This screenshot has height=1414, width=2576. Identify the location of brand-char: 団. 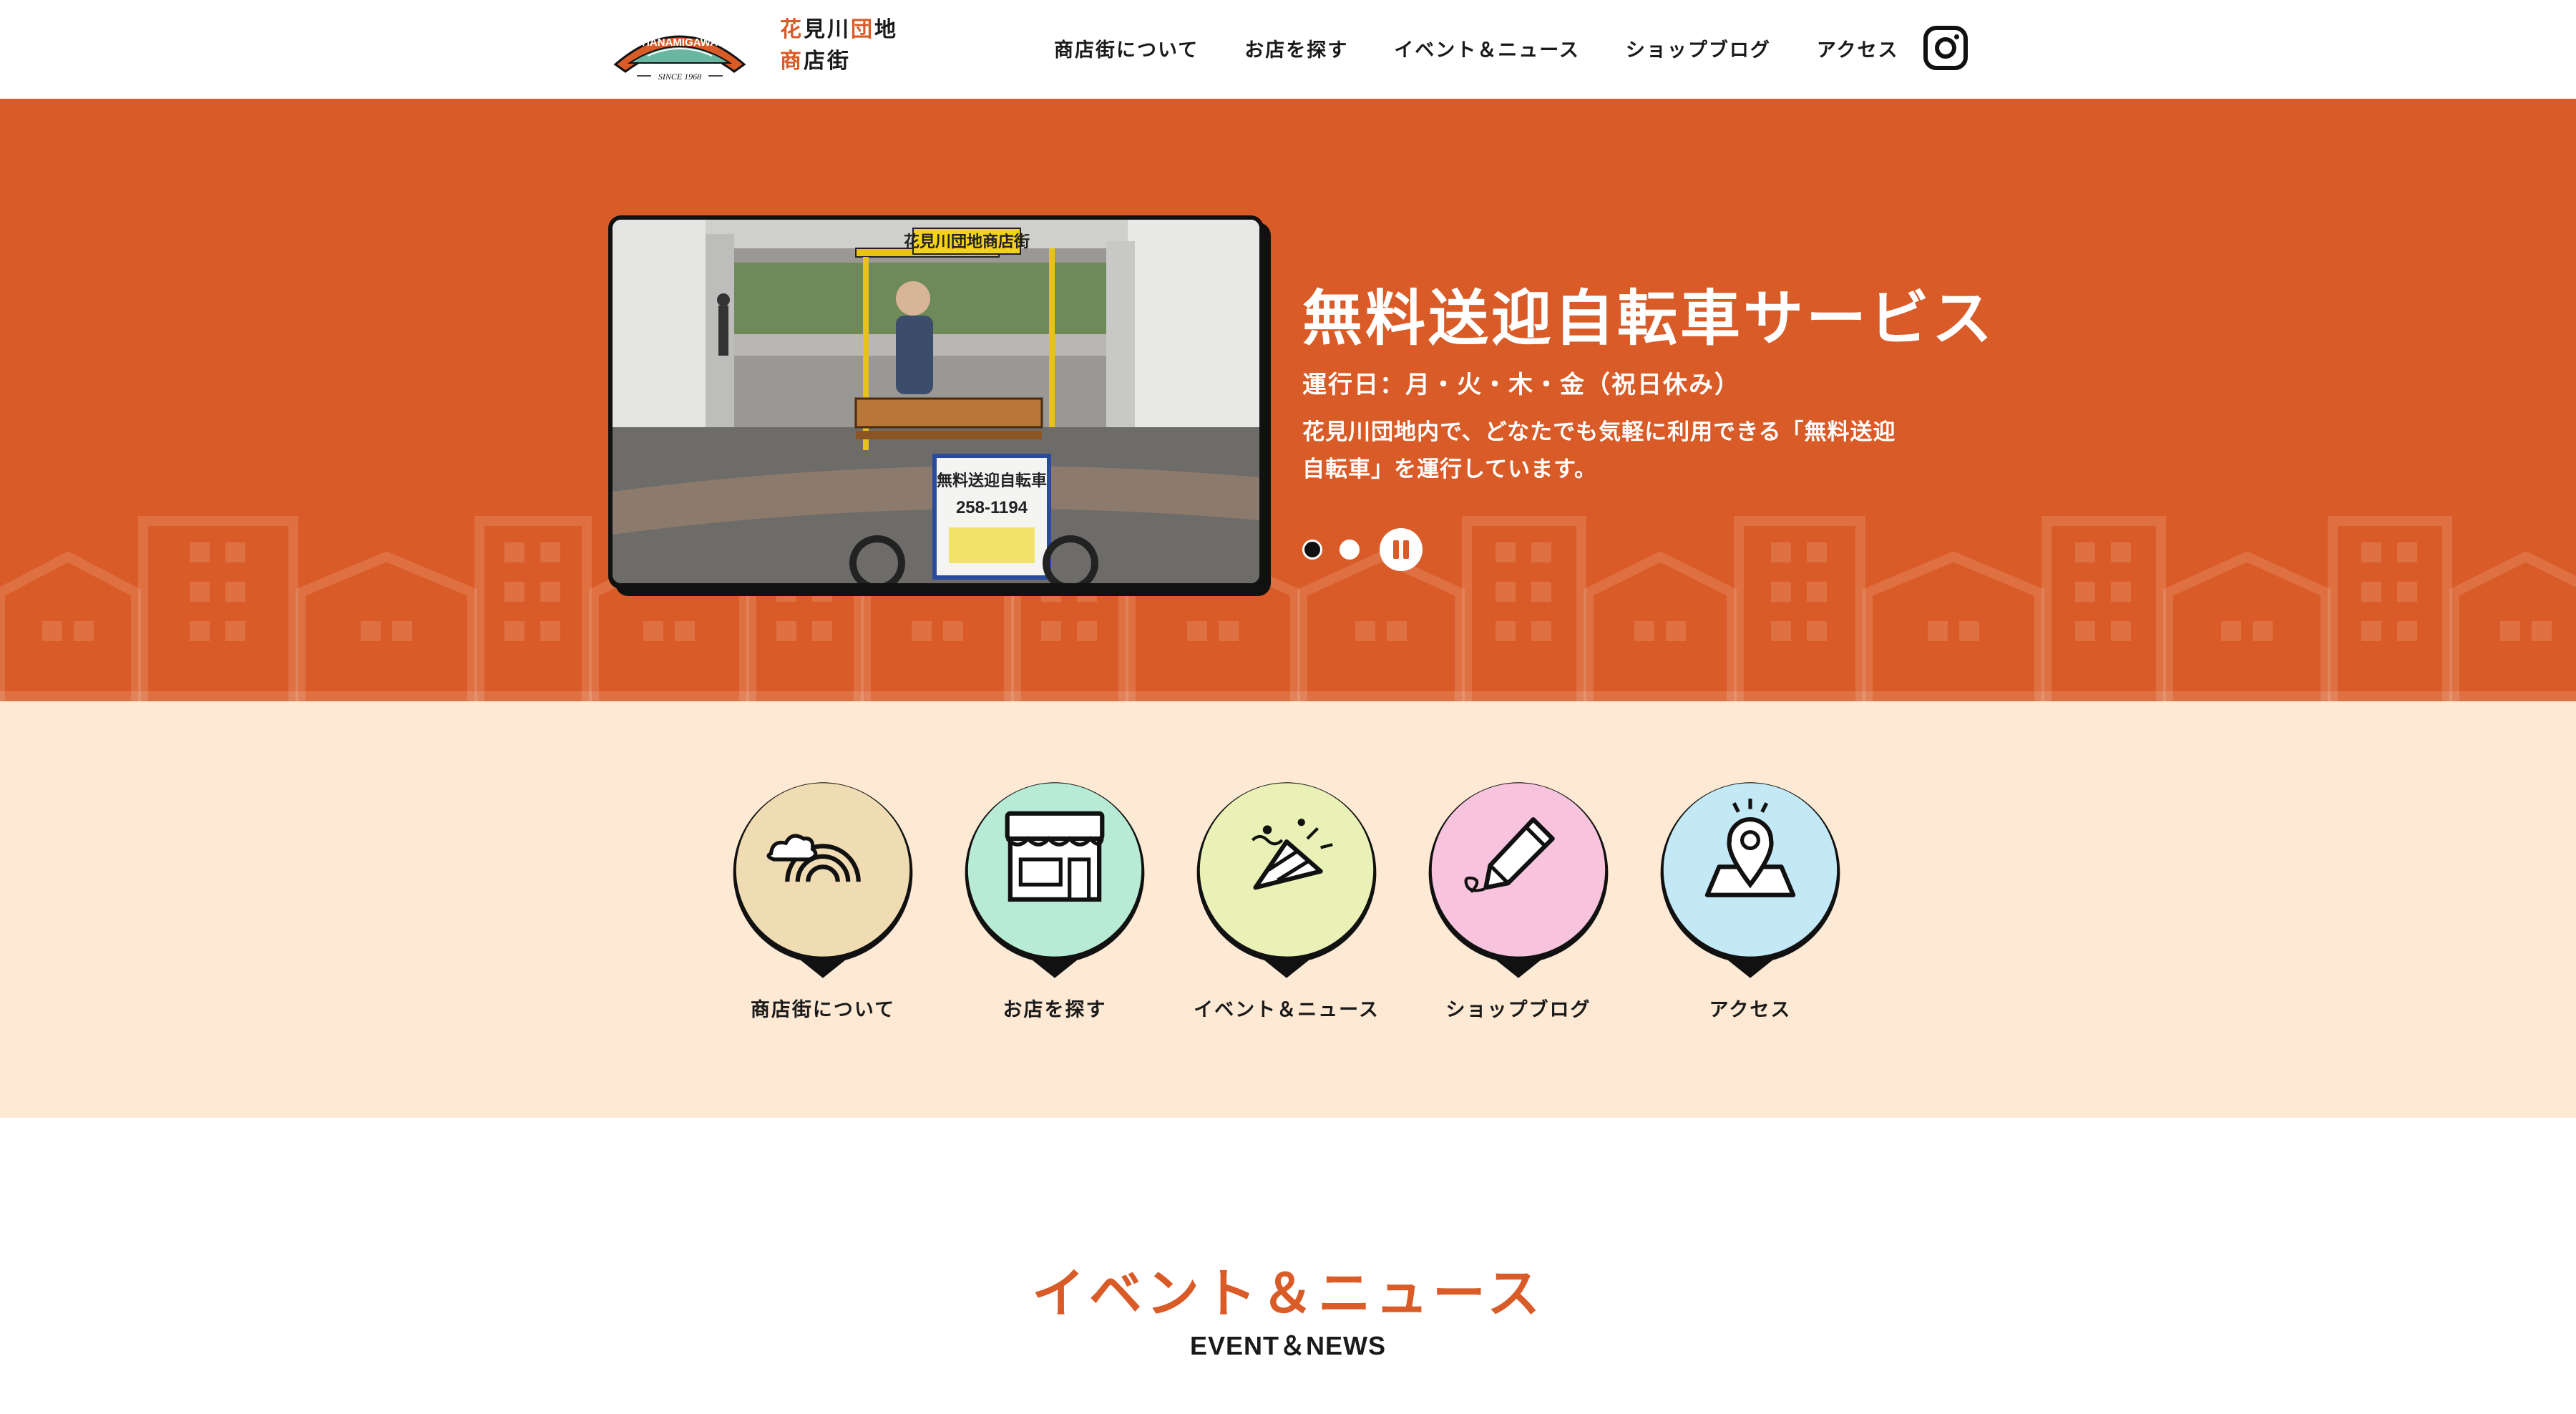
(862, 29).